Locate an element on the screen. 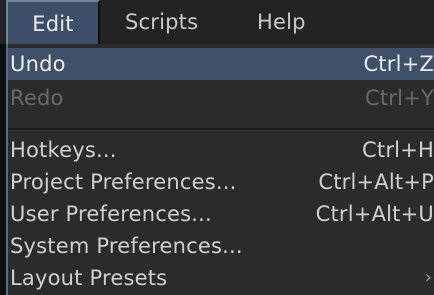 This screenshot has height=295, width=434. menu-item-redo: Redo Ctrl+Y is located at coordinates (221, 98).